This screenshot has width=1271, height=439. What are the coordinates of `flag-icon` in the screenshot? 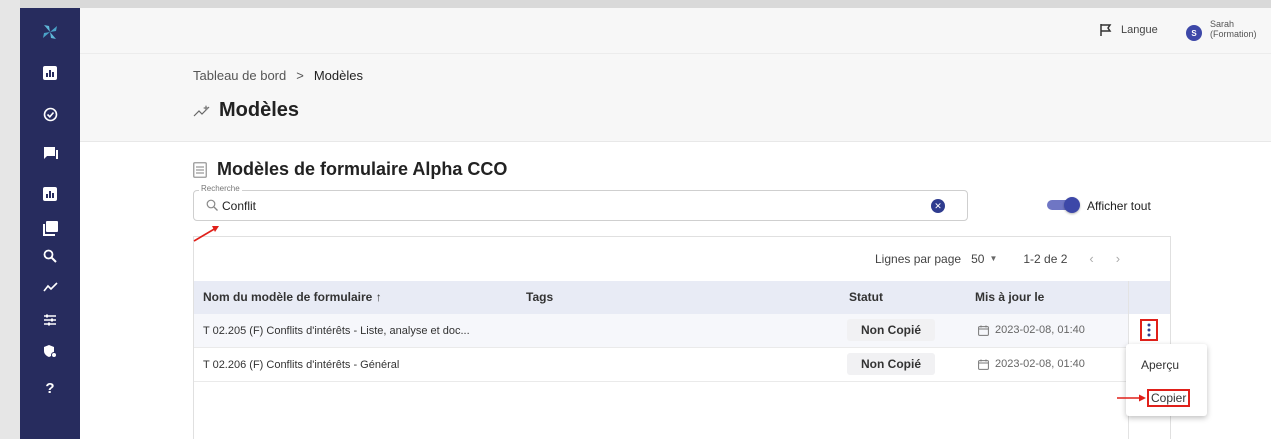 It's located at (1106, 30).